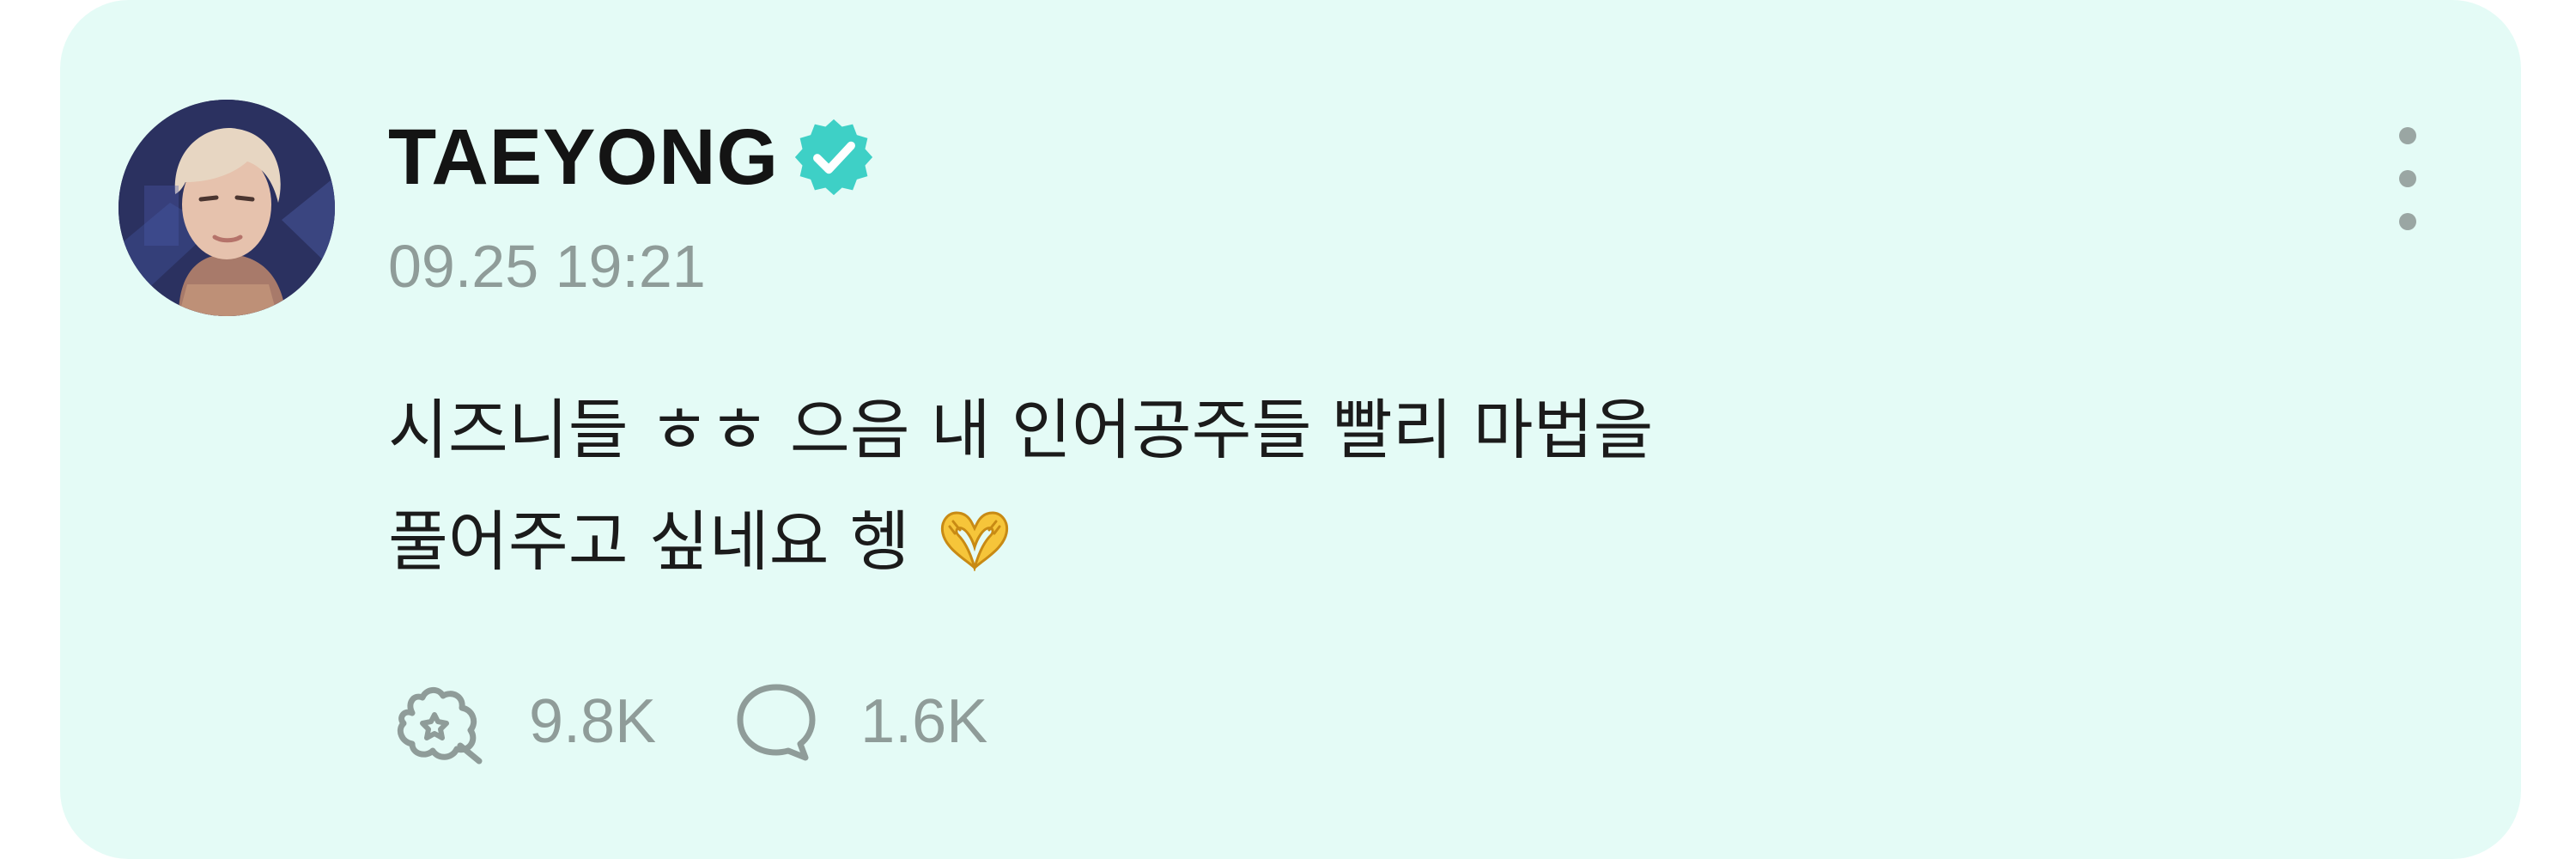  What do you see at coordinates (777, 722) in the screenshot?
I see `comment-icon` at bounding box center [777, 722].